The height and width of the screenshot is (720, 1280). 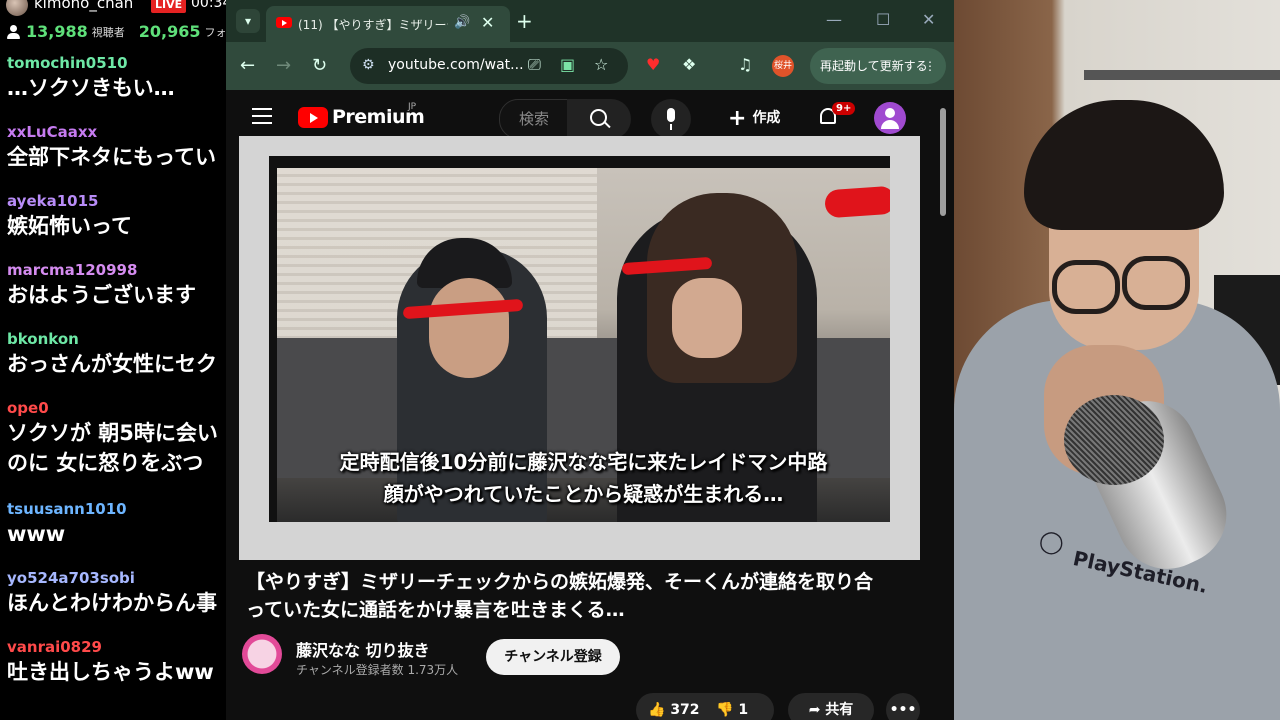 I want to click on search-button, so click(x=599, y=119).